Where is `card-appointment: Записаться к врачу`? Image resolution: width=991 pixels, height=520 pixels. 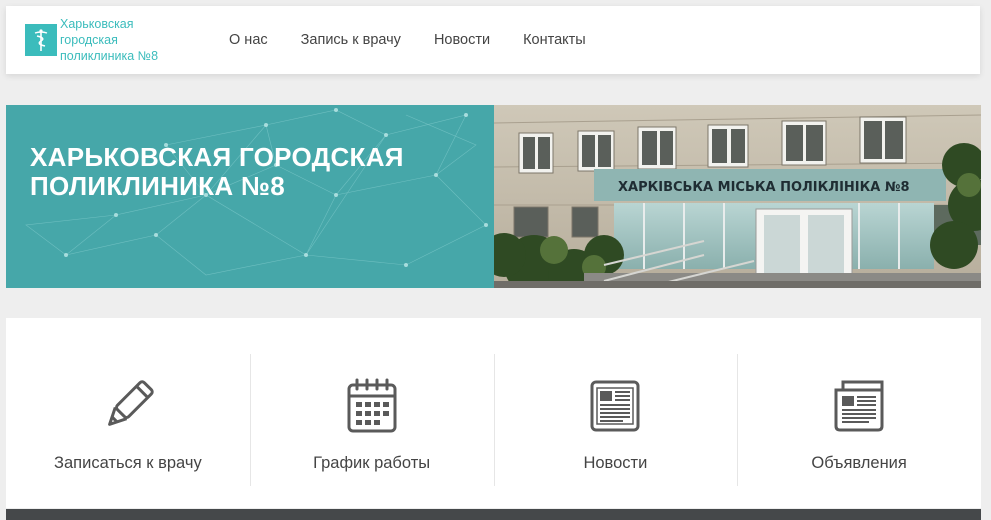
card-appointment: Записаться к врачу is located at coordinates (128, 420).